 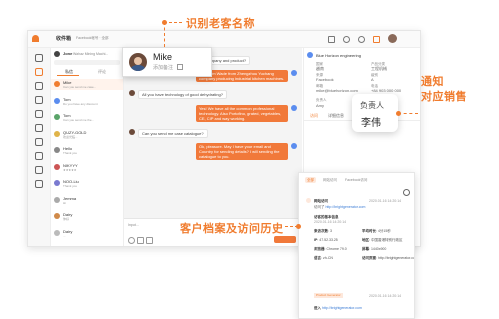 What do you see at coordinates (39, 114) in the screenshot?
I see `chart-icon` at bounding box center [39, 114].